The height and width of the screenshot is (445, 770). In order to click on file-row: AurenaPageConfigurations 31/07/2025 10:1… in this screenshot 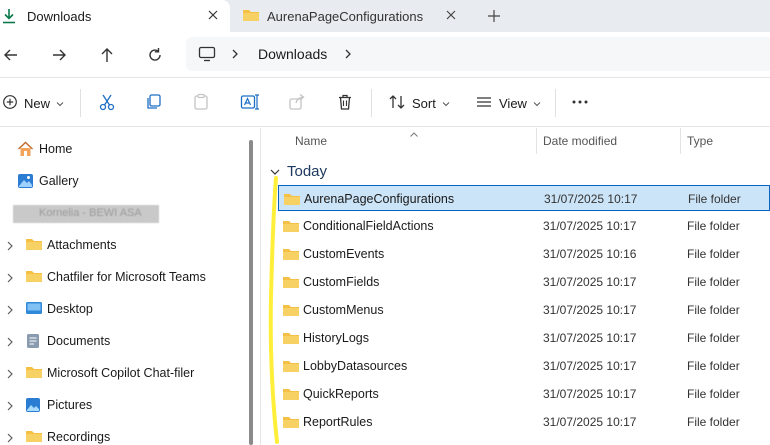, I will do `click(524, 198)`.